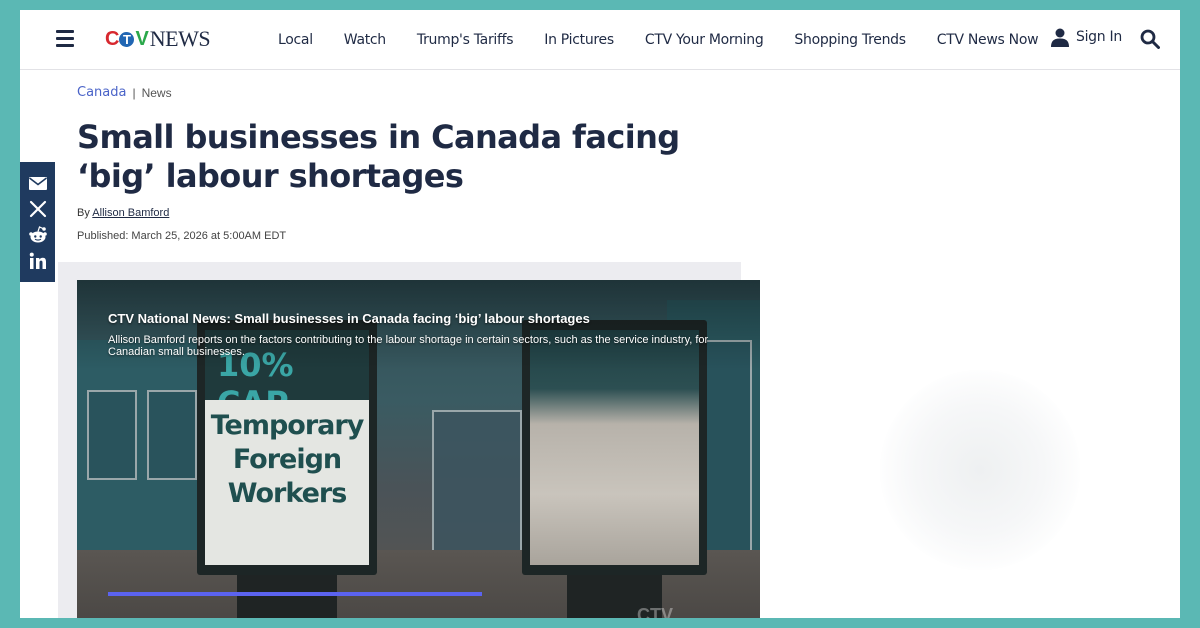 The width and height of the screenshot is (1200, 628). What do you see at coordinates (980, 470) in the screenshot?
I see `ad-placeholder` at bounding box center [980, 470].